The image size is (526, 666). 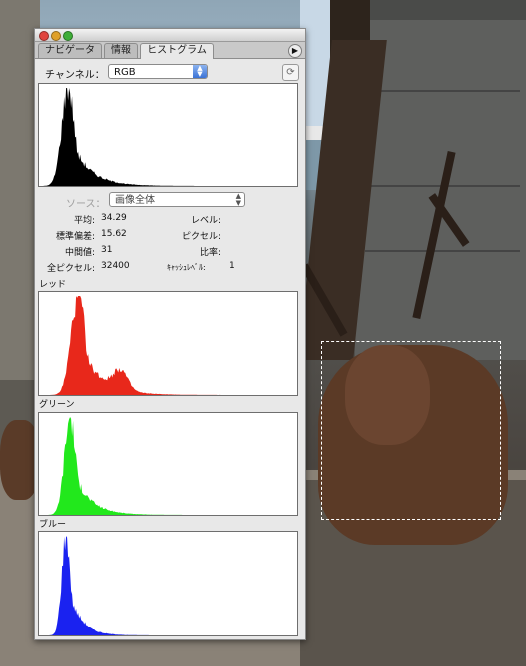 I want to click on h-red-area, so click(x=167, y=345).